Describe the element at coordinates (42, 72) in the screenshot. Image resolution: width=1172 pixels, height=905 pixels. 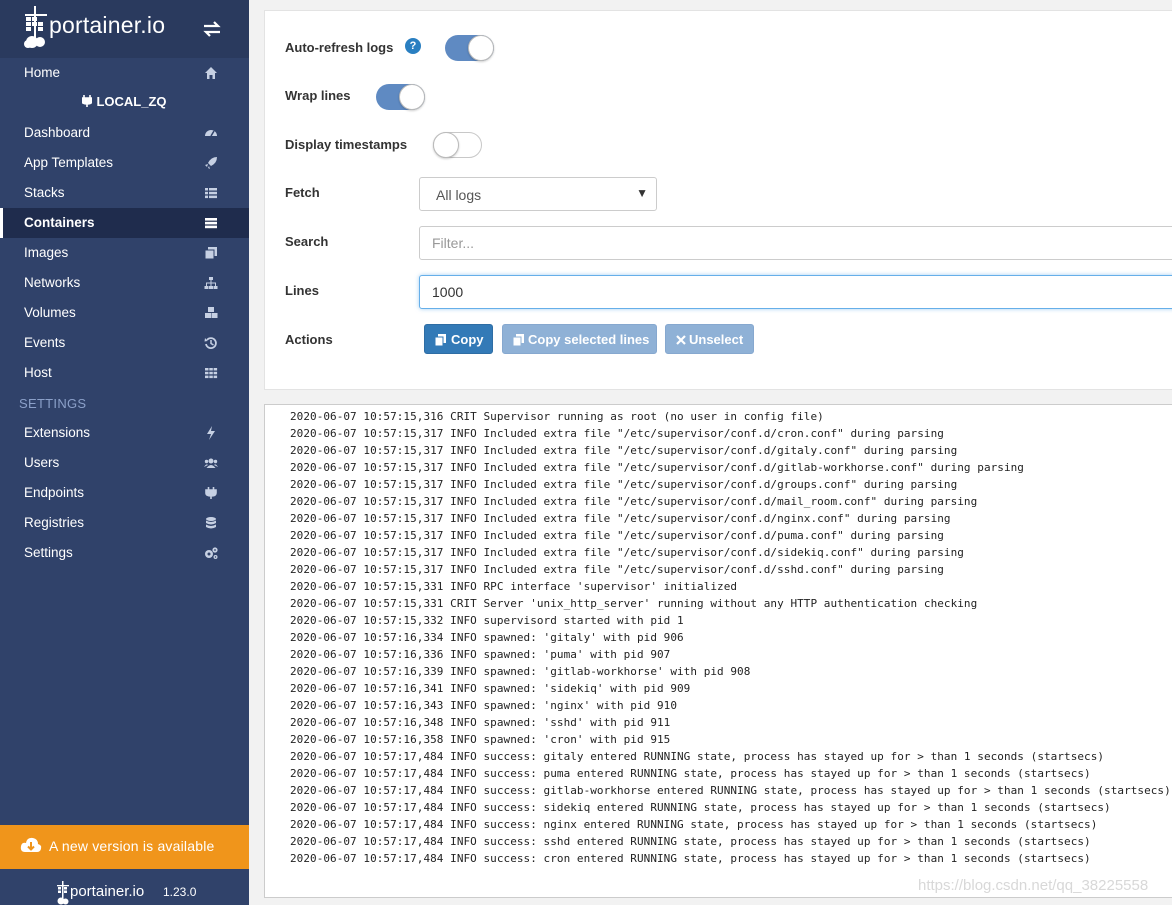
I see `sidebar-item-label: Home` at that location.